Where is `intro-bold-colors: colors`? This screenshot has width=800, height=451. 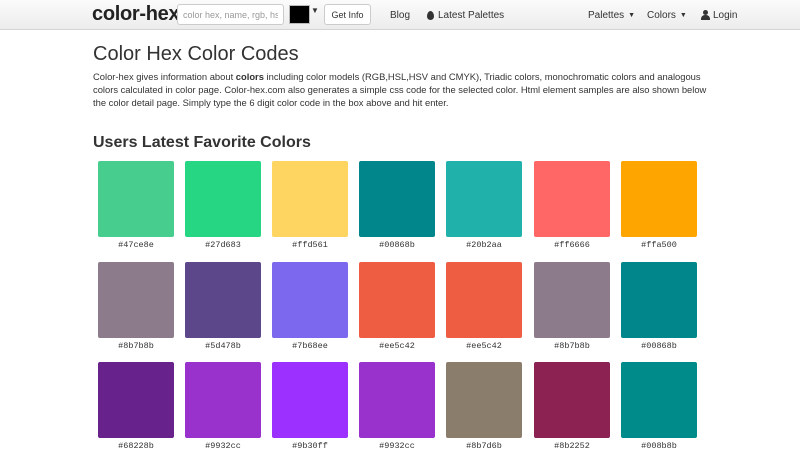 intro-bold-colors: colors is located at coordinates (249, 76).